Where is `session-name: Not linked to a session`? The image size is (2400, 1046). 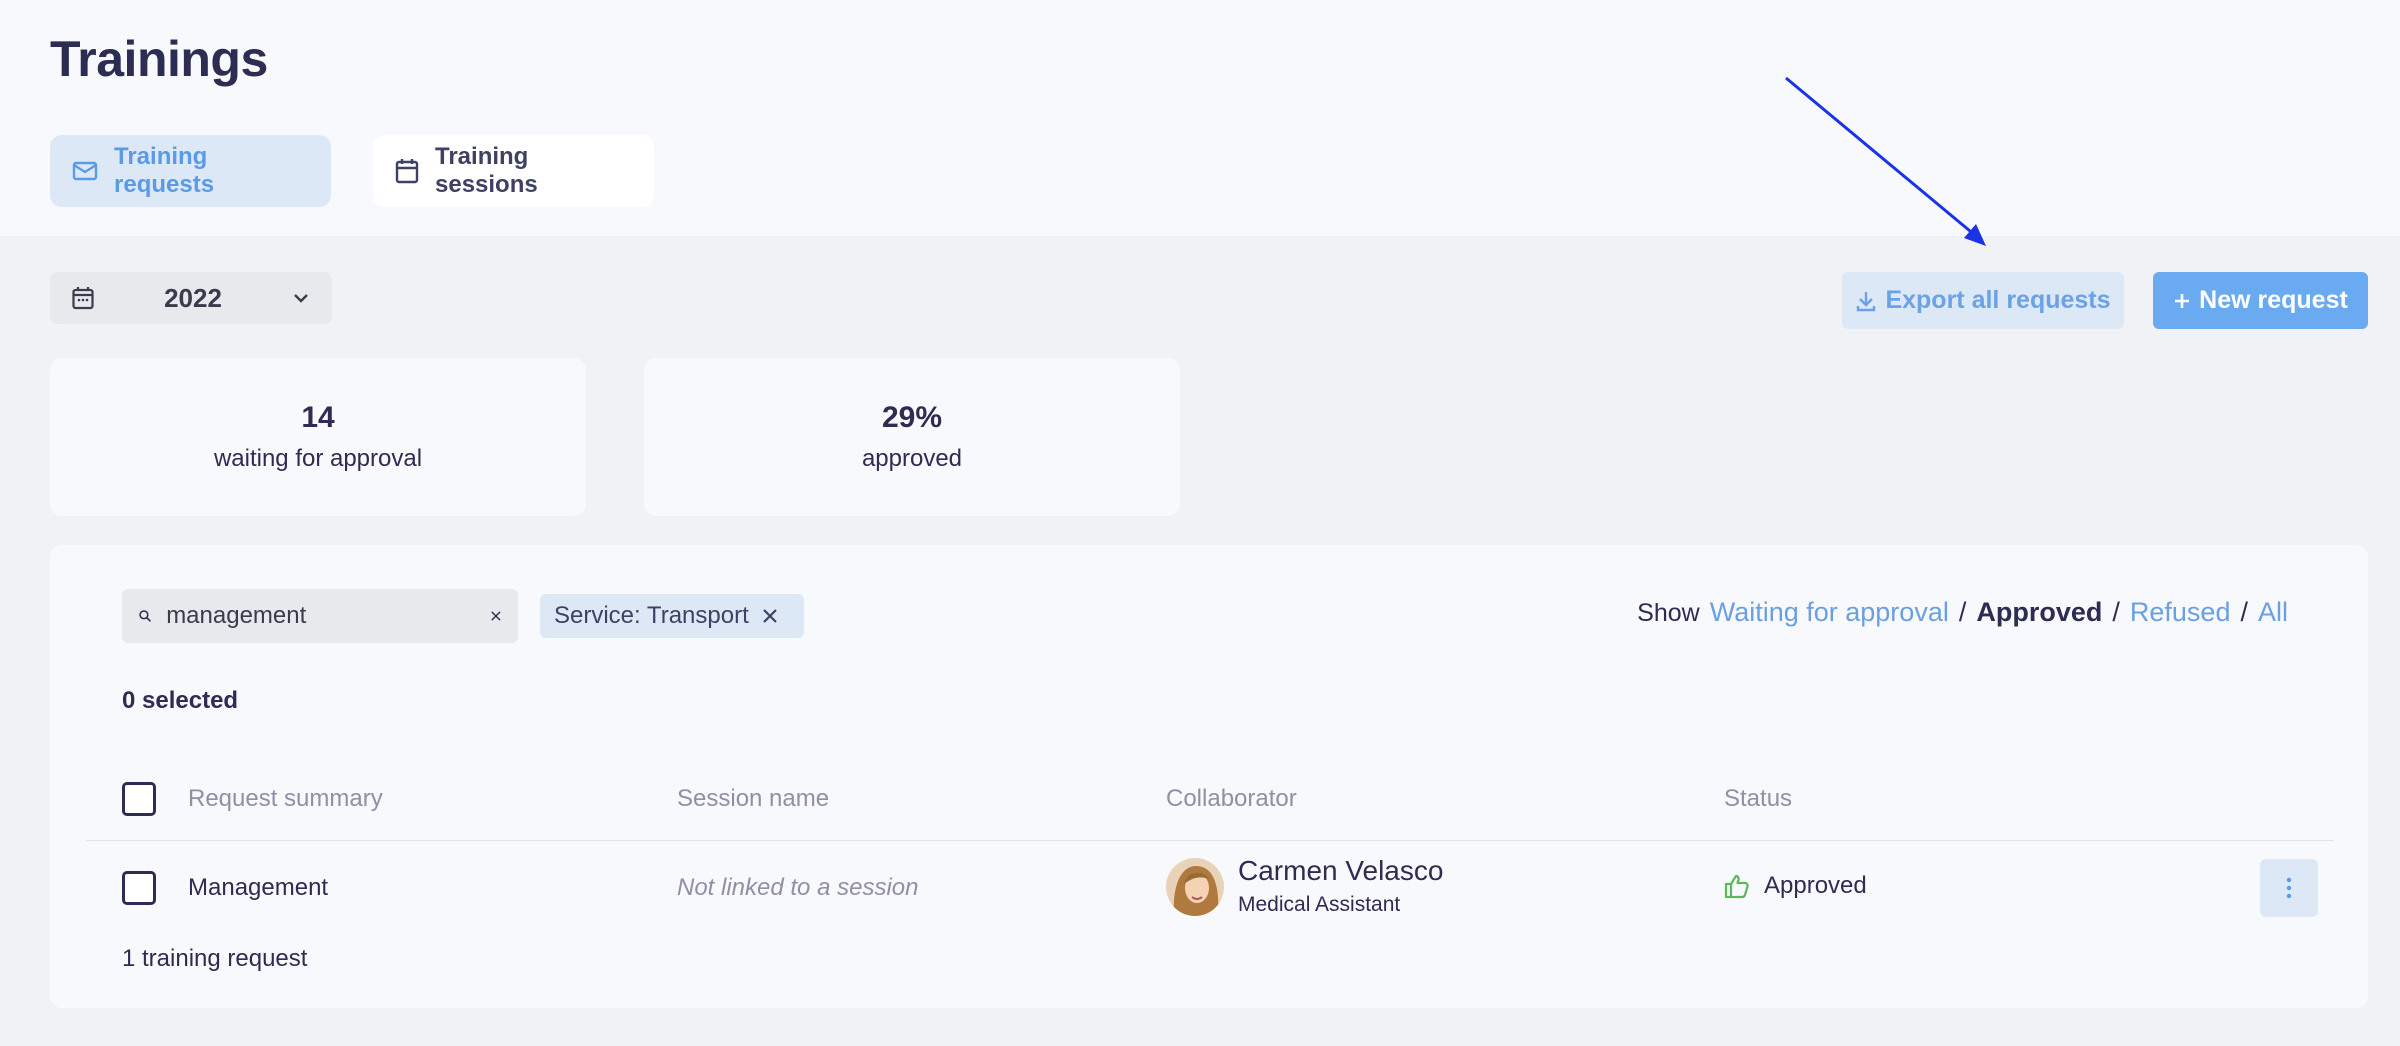 session-name: Not linked to a session is located at coordinates (798, 887).